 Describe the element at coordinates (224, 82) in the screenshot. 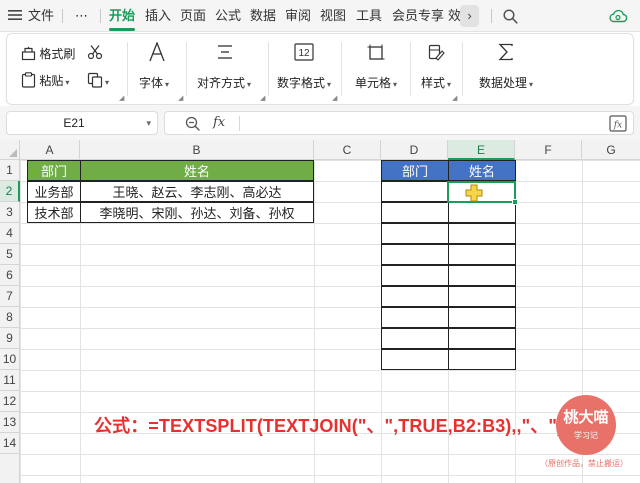

I see `alignment-button: 对齐方式 ▾` at that location.